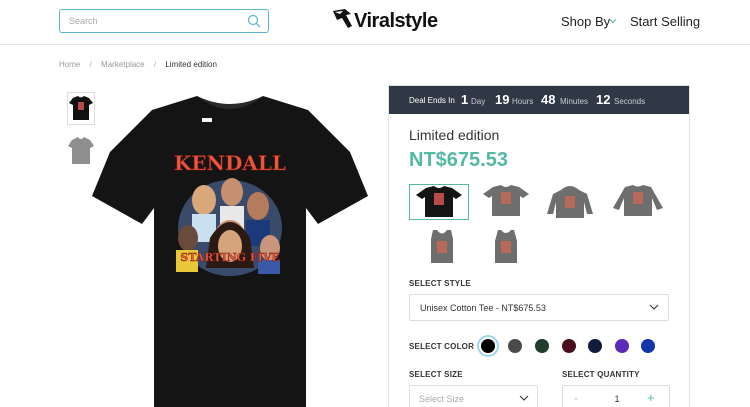 The height and width of the screenshot is (407, 750). I want to click on select-quantity-label: SELECT QUANTITY, so click(601, 374).